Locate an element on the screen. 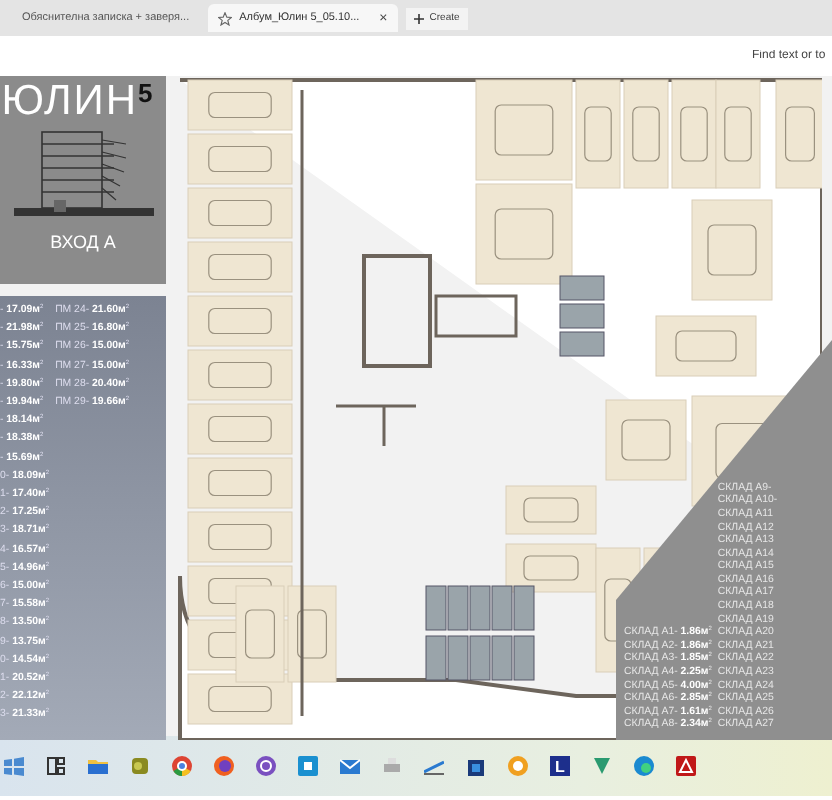 The image size is (832, 800). shield-icon is located at coordinates (602, 766).